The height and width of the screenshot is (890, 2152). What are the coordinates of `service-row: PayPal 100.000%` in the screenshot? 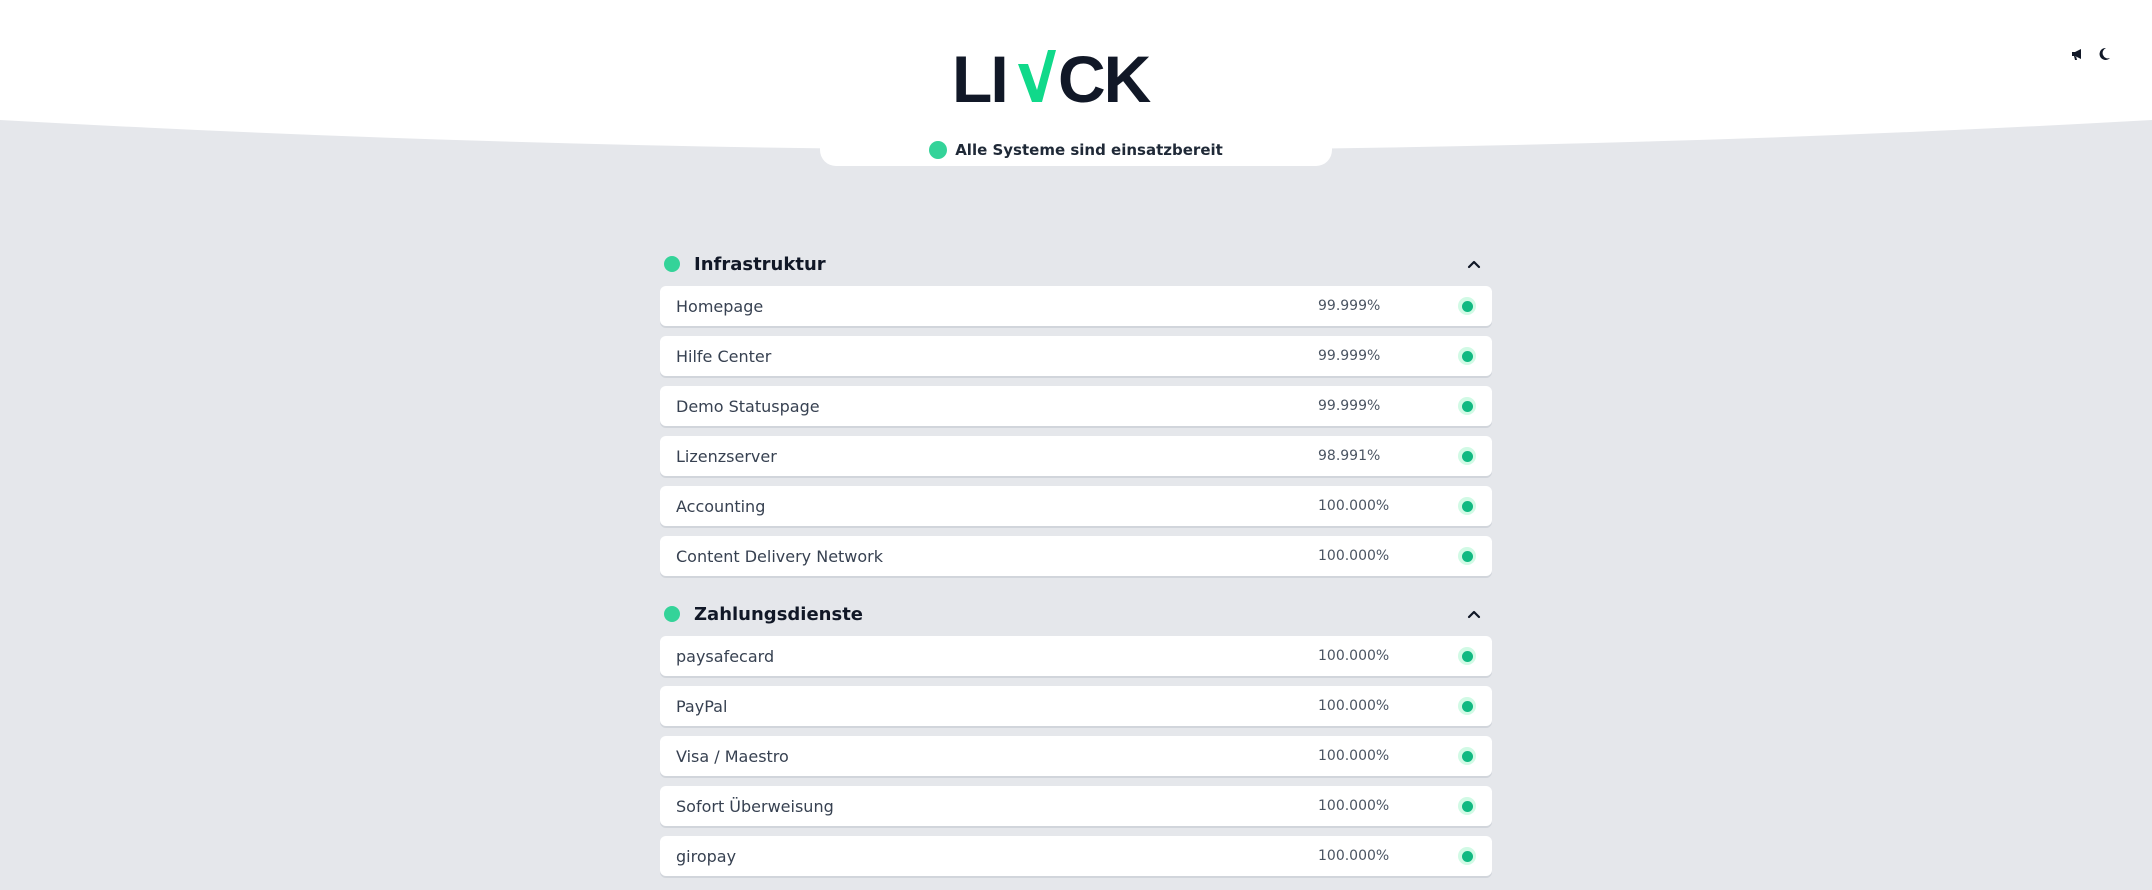 It's located at (1076, 706).